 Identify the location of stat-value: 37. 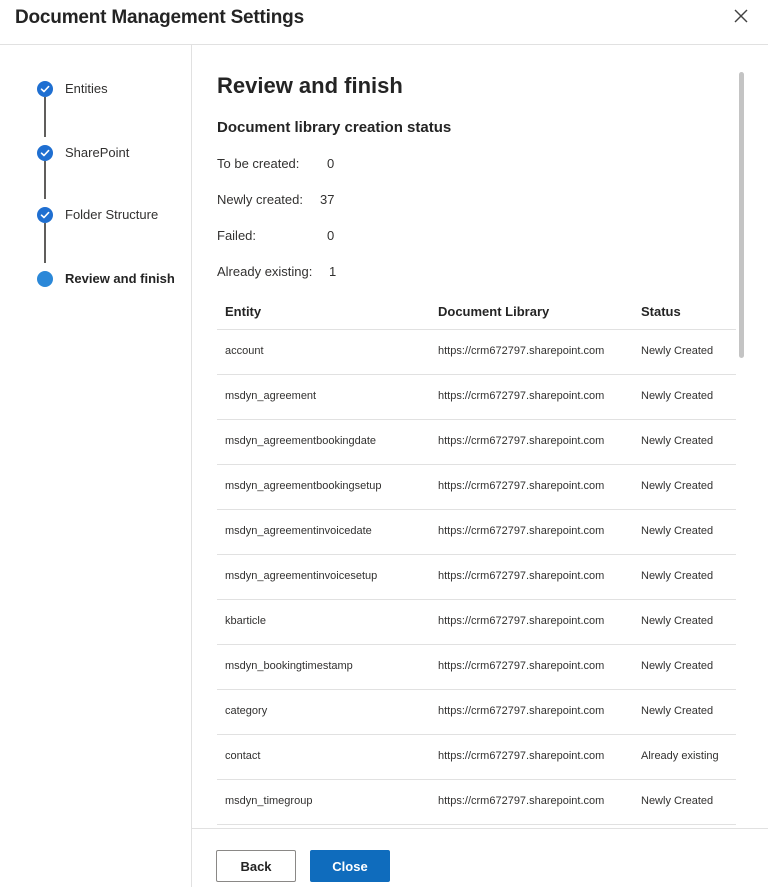
(327, 199).